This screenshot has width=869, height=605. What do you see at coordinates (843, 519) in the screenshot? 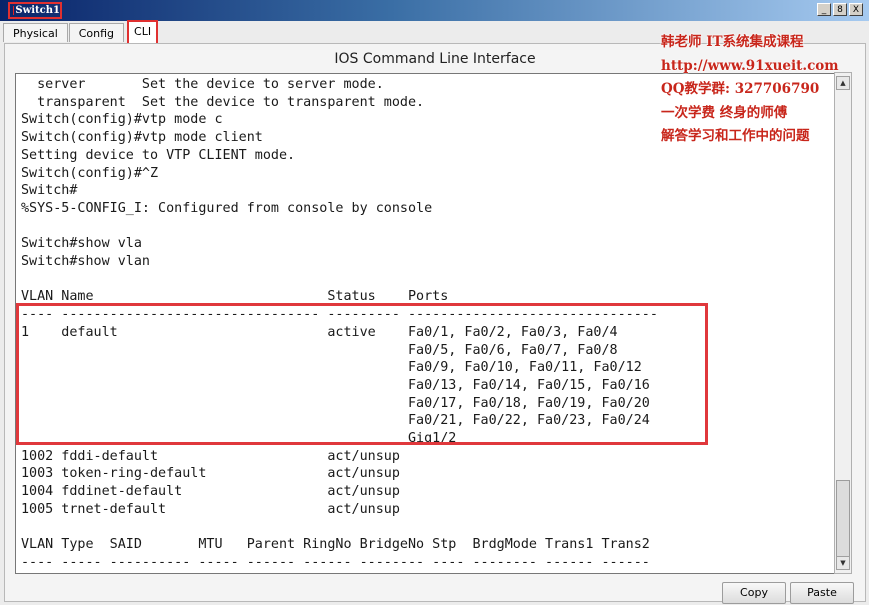
I see `scroll-thumb` at bounding box center [843, 519].